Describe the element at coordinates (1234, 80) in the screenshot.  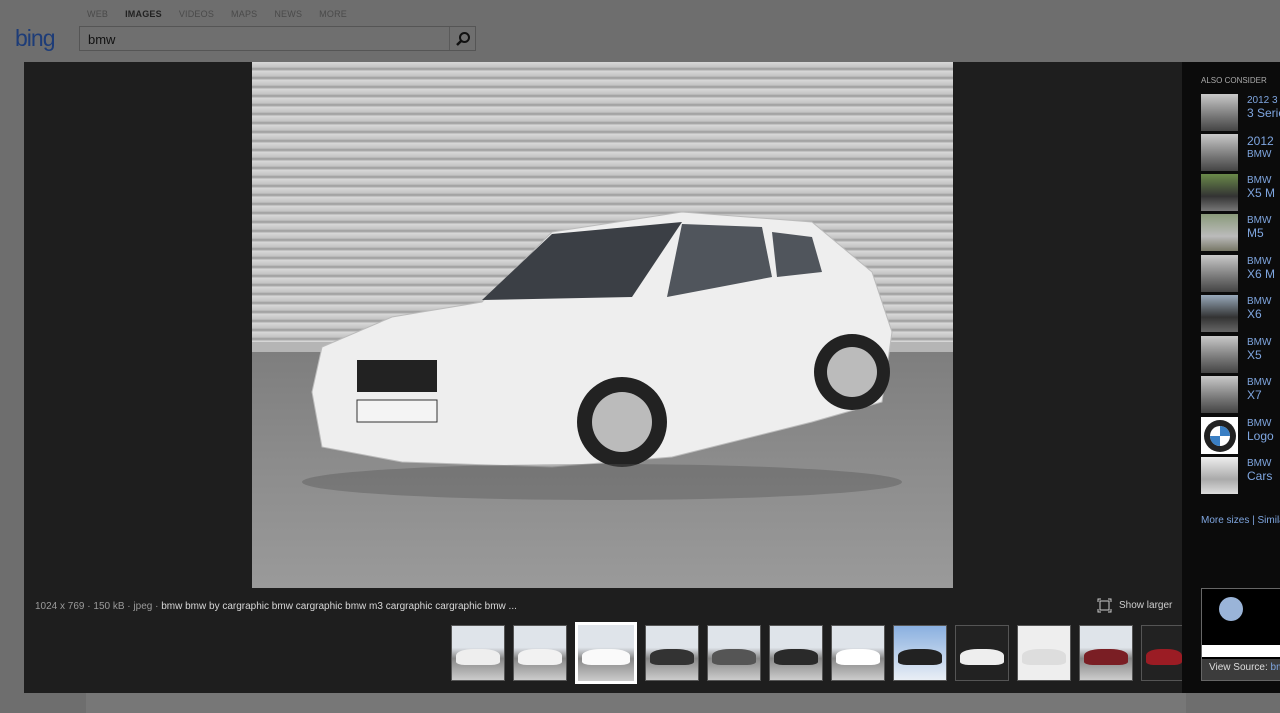
I see `also-consider-heading: ALSO CONSIDER` at that location.